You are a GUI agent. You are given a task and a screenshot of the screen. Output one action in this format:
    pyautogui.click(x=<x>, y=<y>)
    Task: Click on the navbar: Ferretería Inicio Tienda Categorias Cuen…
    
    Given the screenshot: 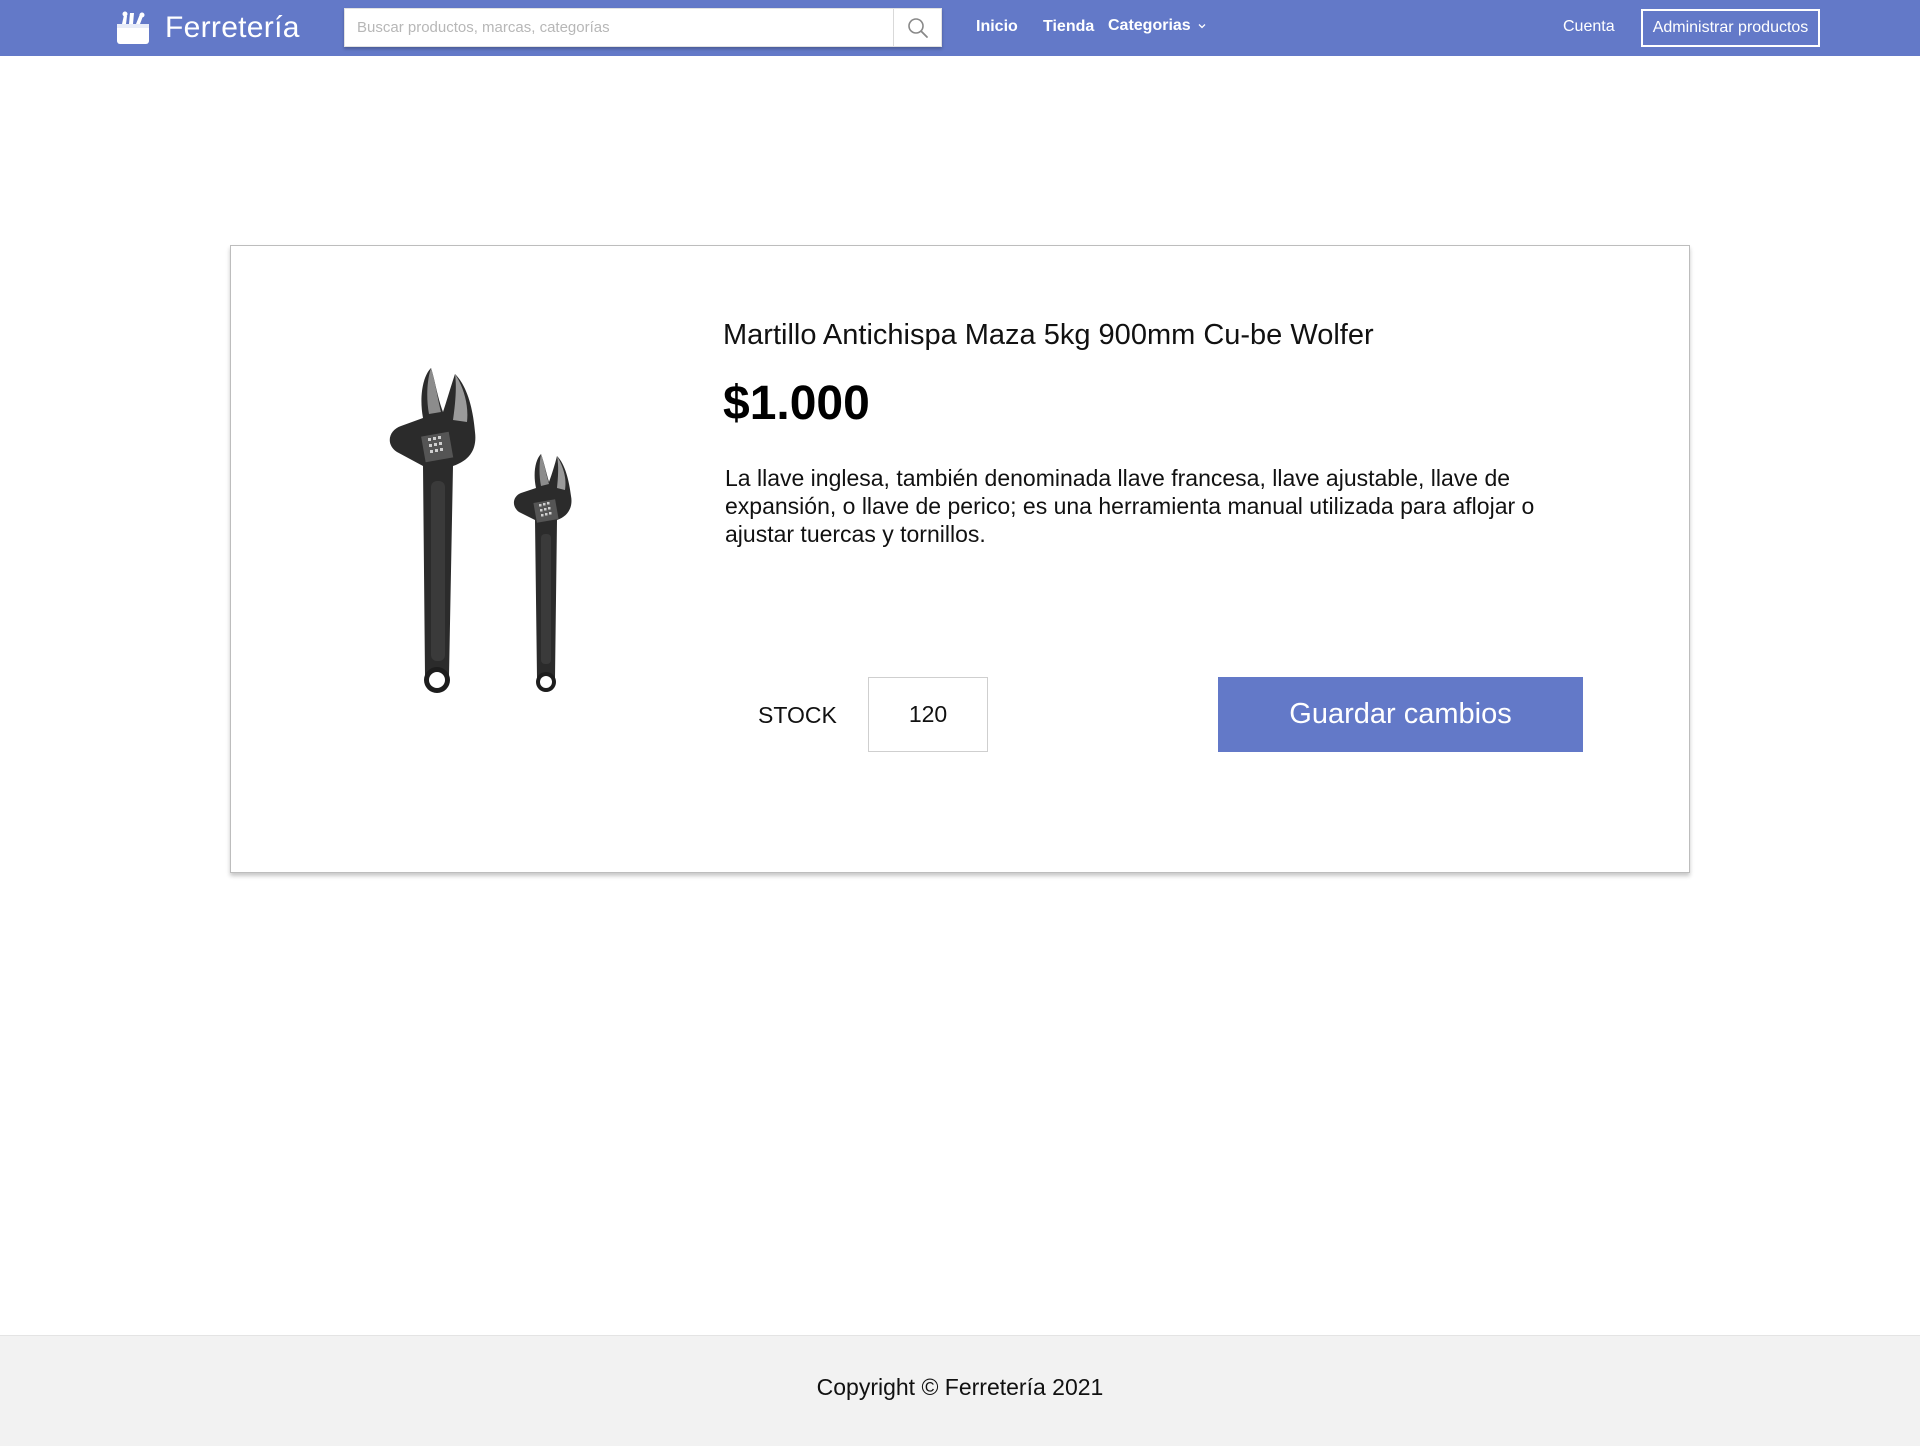 What is the action you would take?
    pyautogui.click(x=960, y=28)
    